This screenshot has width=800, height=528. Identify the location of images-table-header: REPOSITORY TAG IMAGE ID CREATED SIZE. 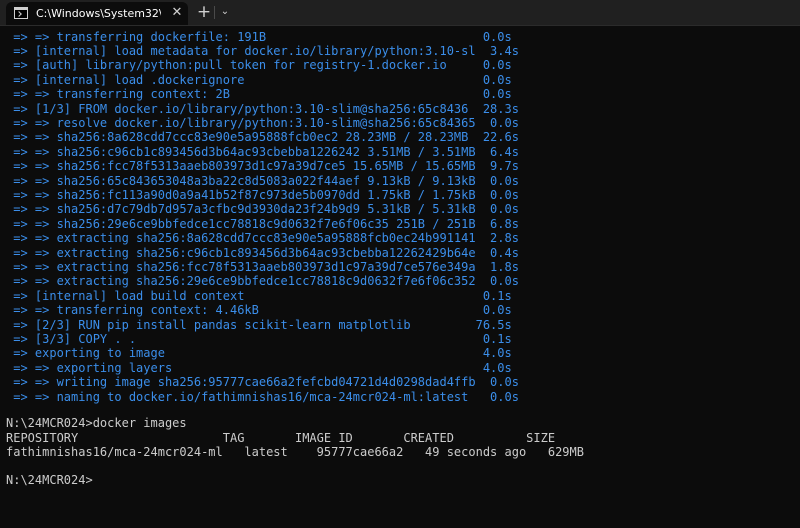
(281, 438).